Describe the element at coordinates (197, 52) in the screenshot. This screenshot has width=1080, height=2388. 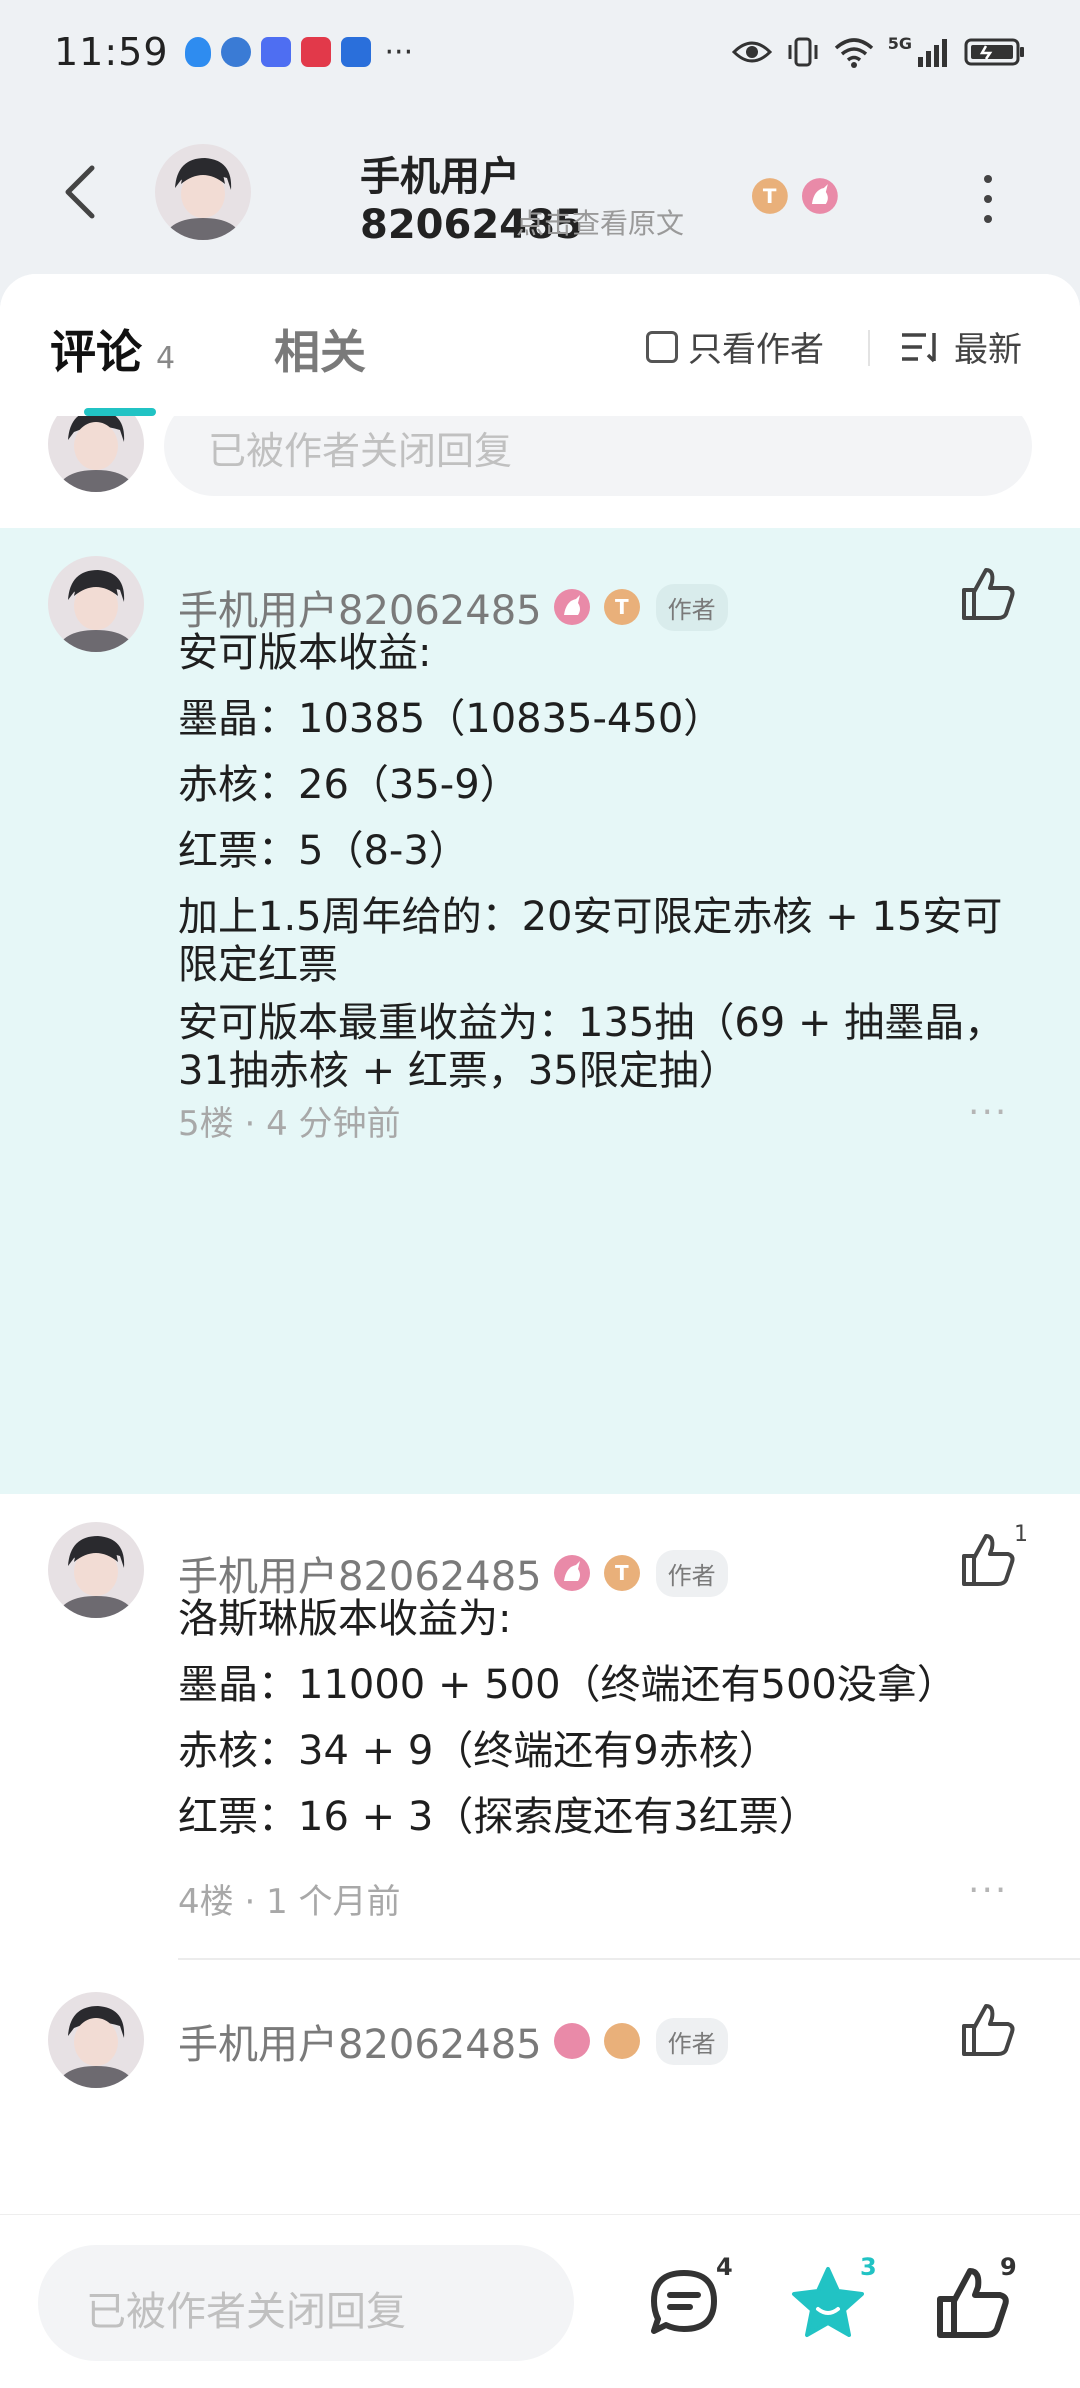
I see `shield-app-icon` at that location.